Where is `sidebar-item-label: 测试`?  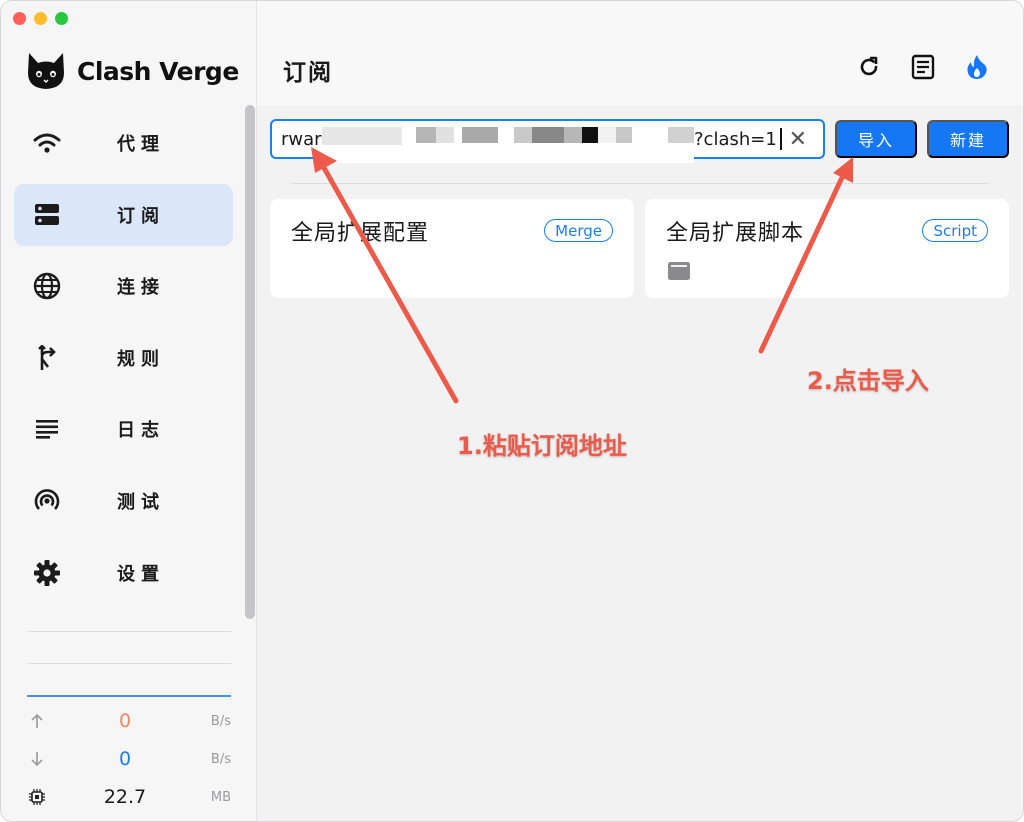
sidebar-item-label: 测试 is located at coordinates (141, 502).